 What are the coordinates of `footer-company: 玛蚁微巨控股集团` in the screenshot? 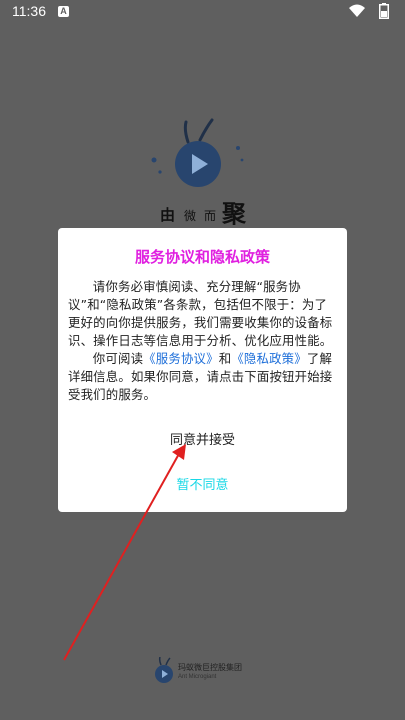 It's located at (210, 667).